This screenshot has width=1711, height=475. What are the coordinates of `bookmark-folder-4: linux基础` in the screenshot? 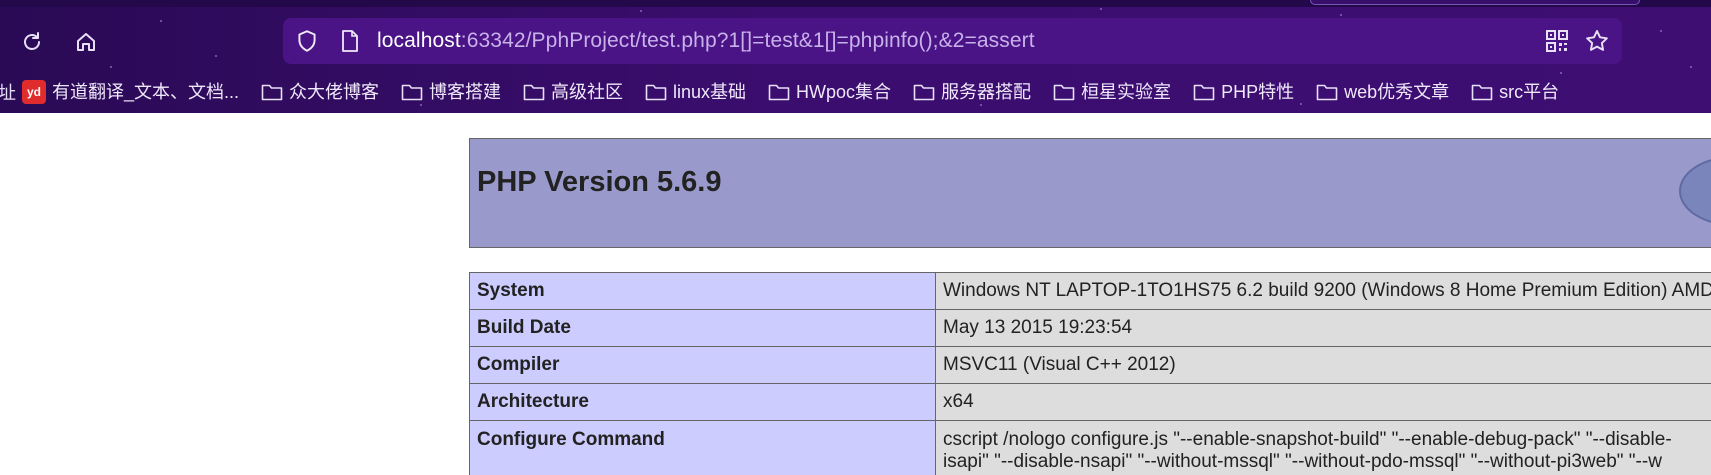 It's located at (695, 92).